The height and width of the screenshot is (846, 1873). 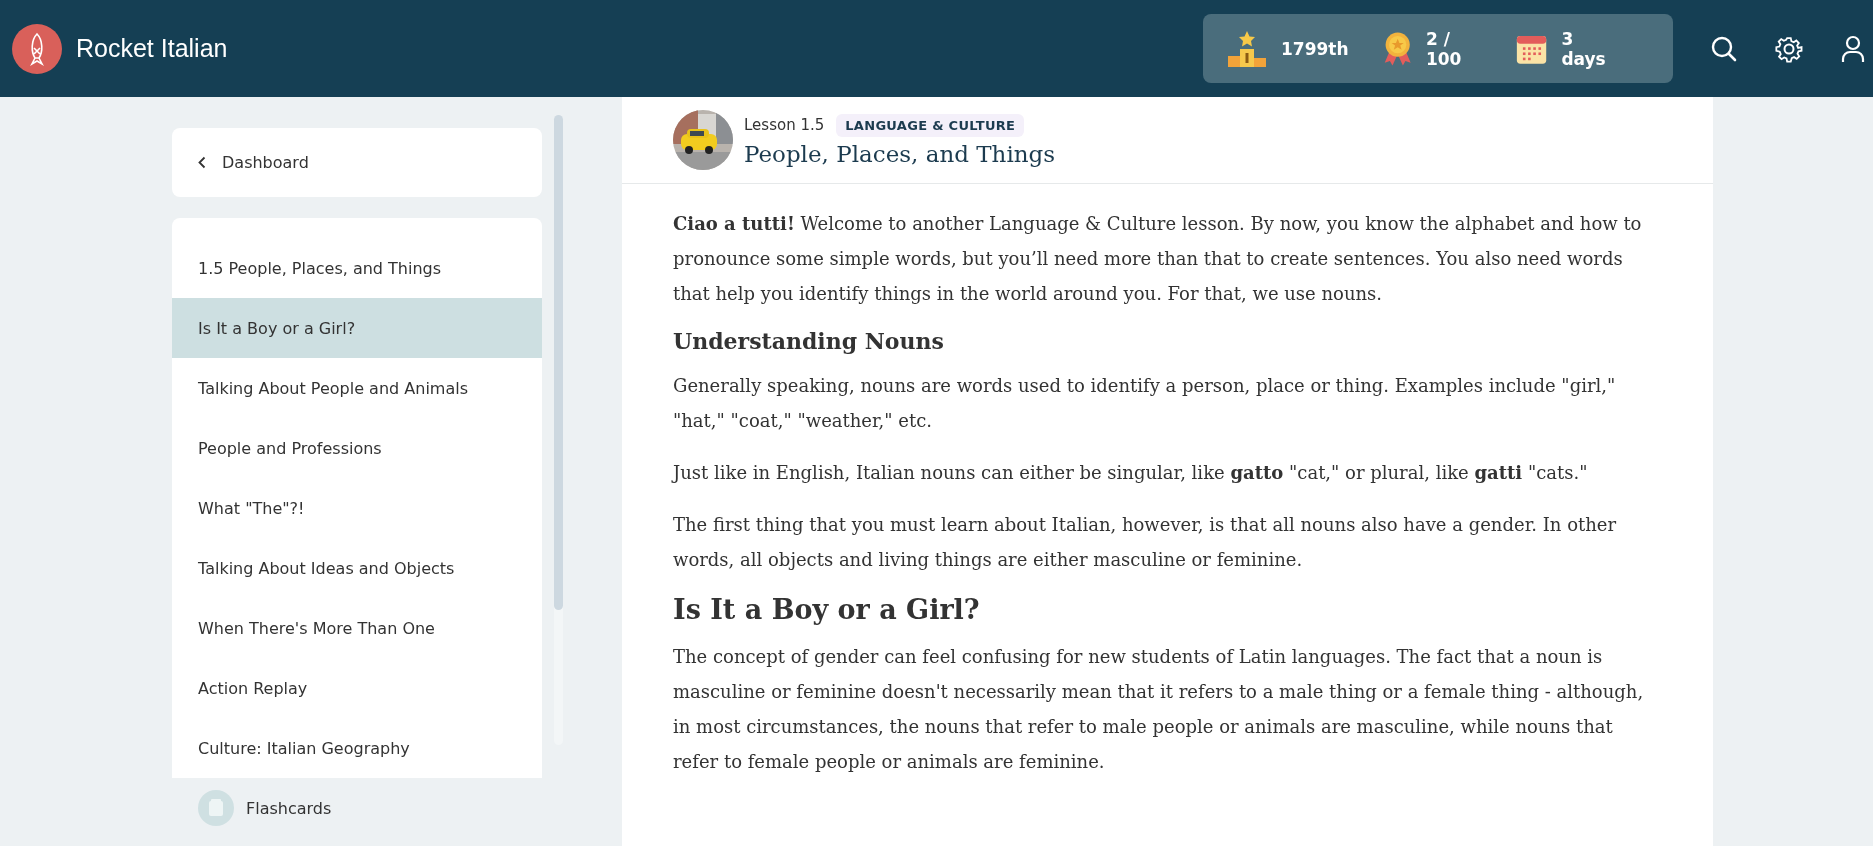 What do you see at coordinates (1131, 473) in the screenshot?
I see `paragraph: Just like in English, Italian nouns can either be singular, like gatto "cat," or plural, like gatti "cats."` at bounding box center [1131, 473].